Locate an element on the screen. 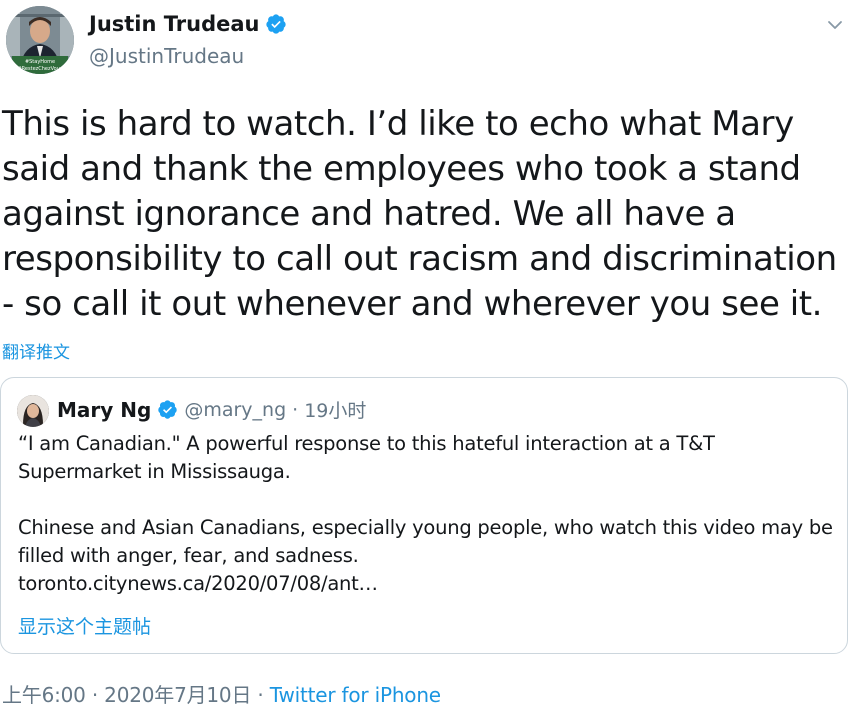  tweet-footer: 上午6:00 · 2020年7月10日 · Twitter for iPhone is located at coordinates (221, 693).